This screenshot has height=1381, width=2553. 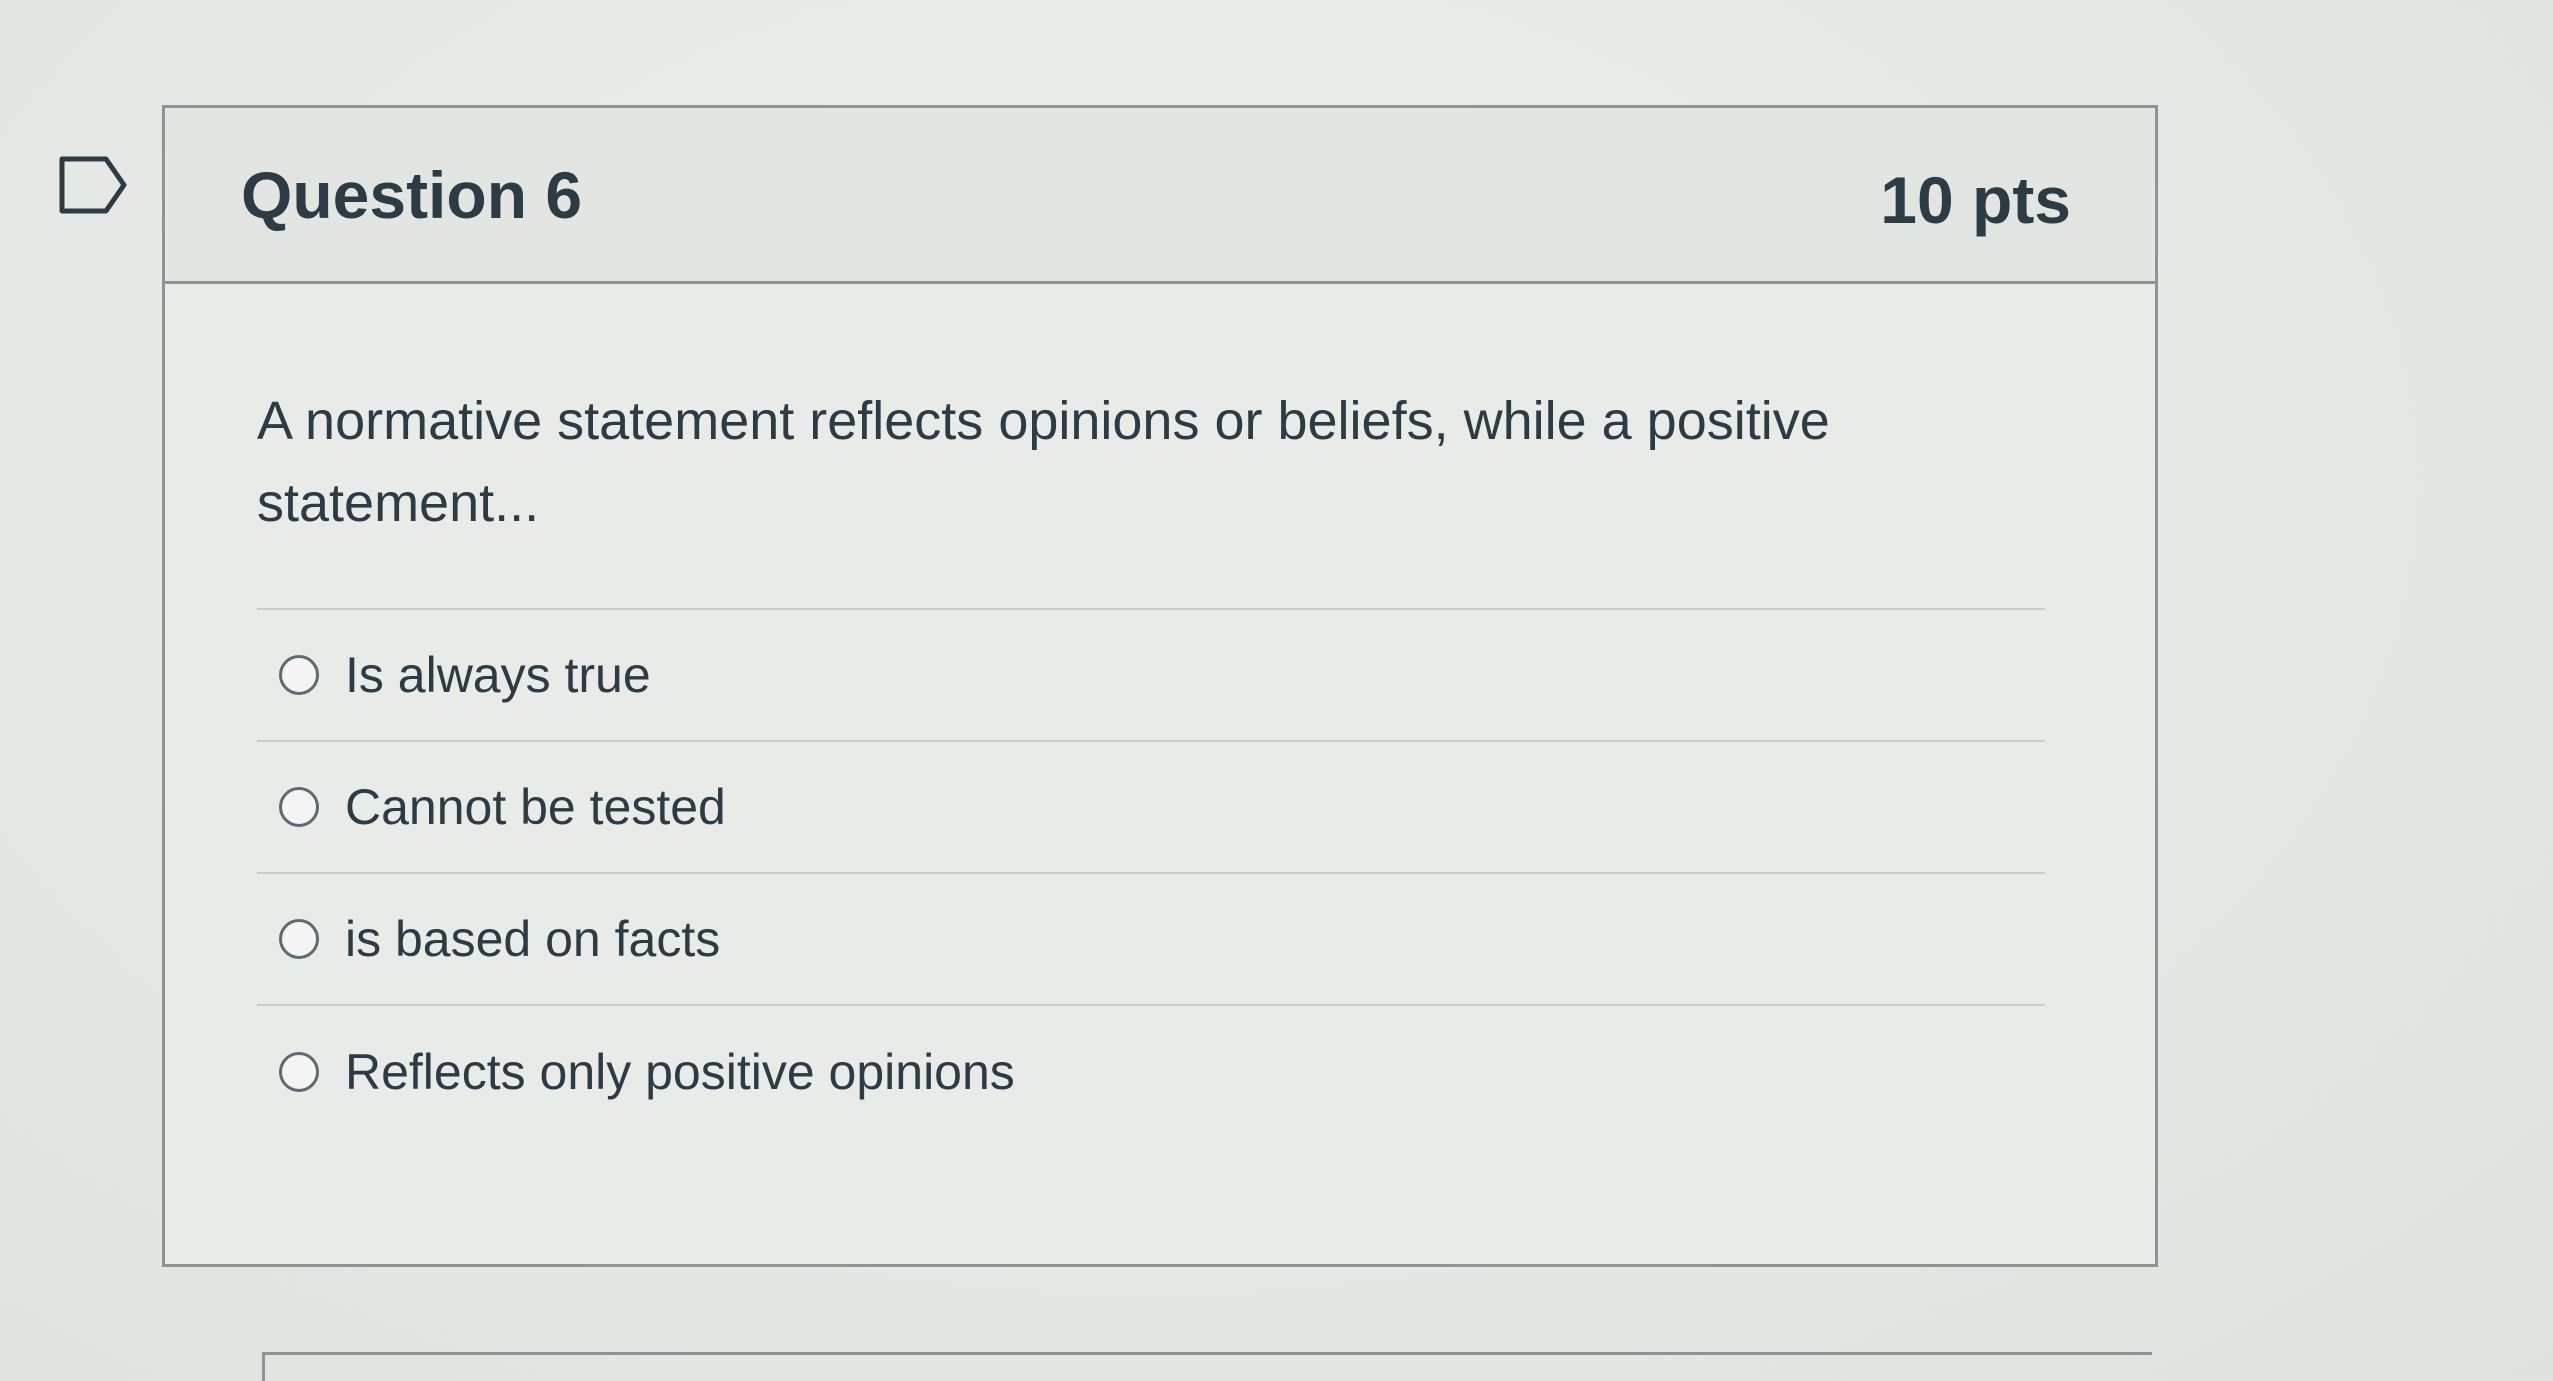 I want to click on next-question-card-edge, so click(x=1207, y=1366).